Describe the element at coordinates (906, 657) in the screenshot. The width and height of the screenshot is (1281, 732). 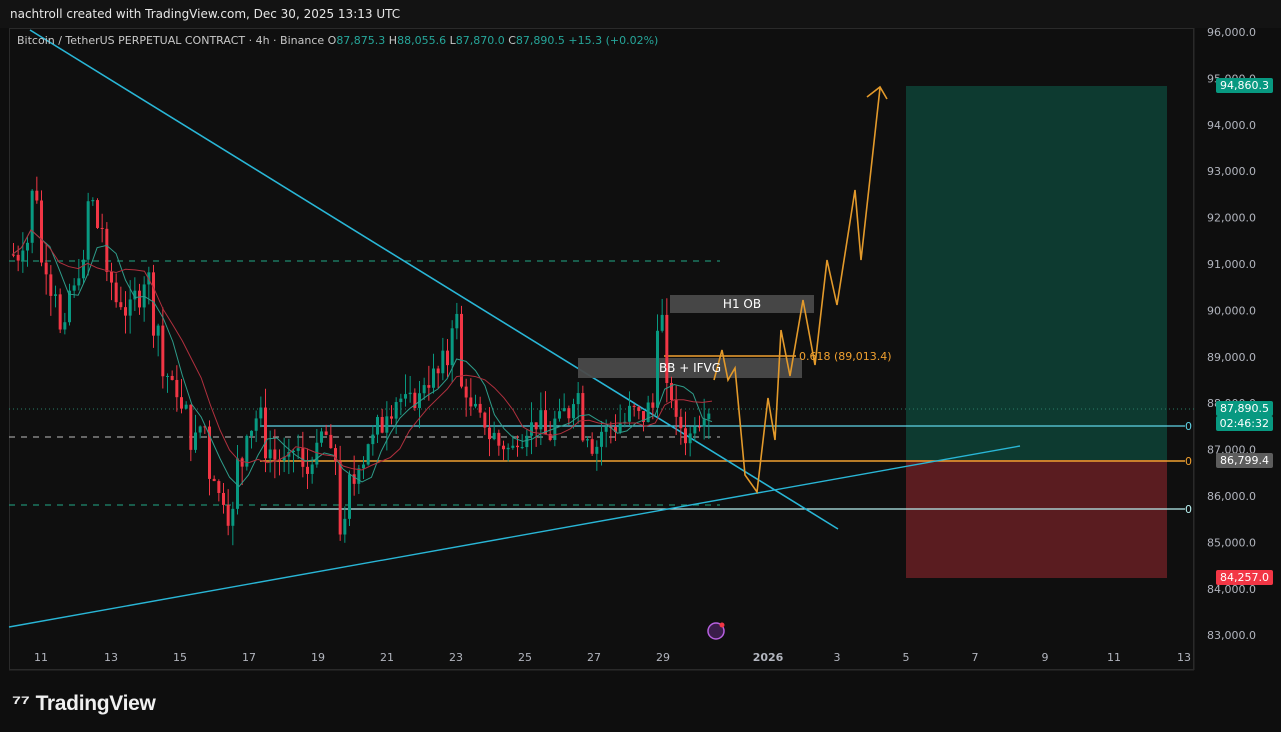
I see `time-tick: 5` at that location.